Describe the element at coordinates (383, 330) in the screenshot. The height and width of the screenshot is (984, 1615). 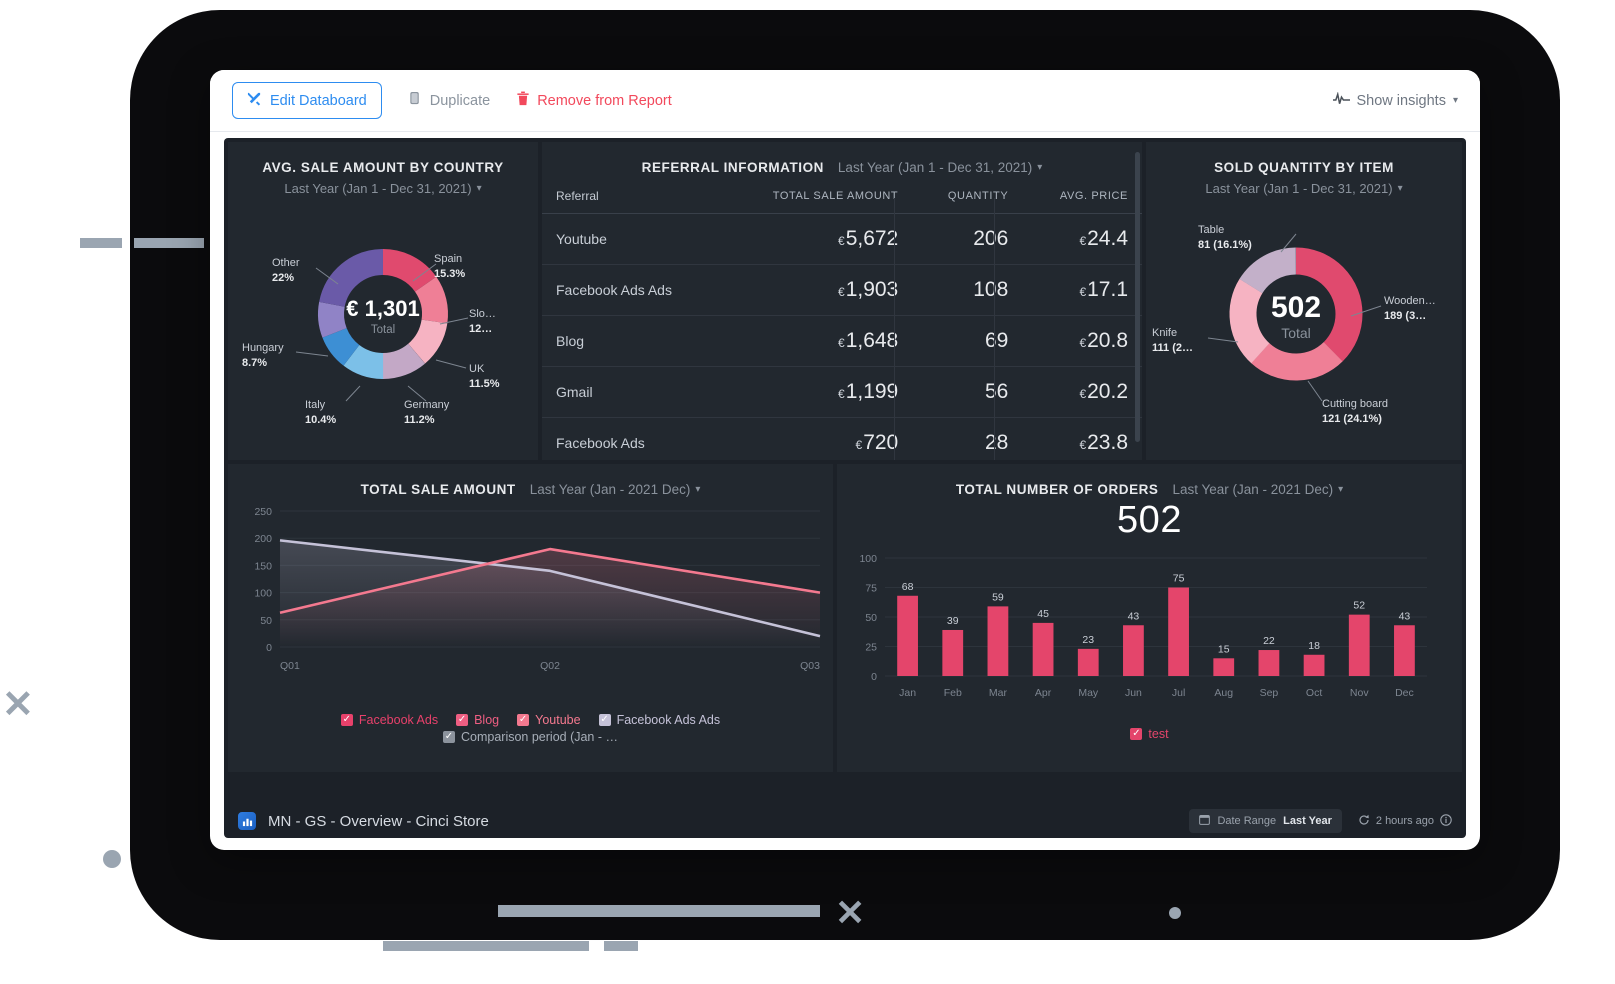
I see `donut-center-label-country: Total` at that location.